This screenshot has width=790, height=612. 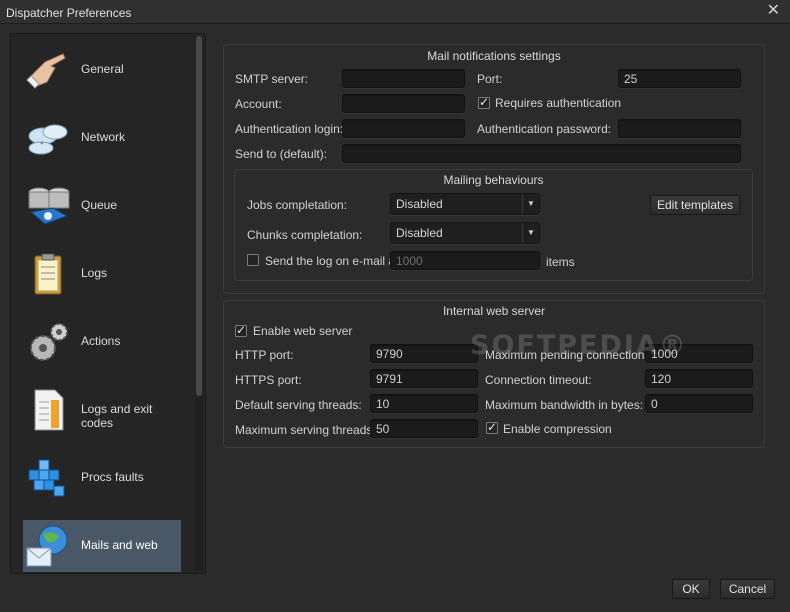 I want to click on maximum-serving-threads-input, so click(x=424, y=428).